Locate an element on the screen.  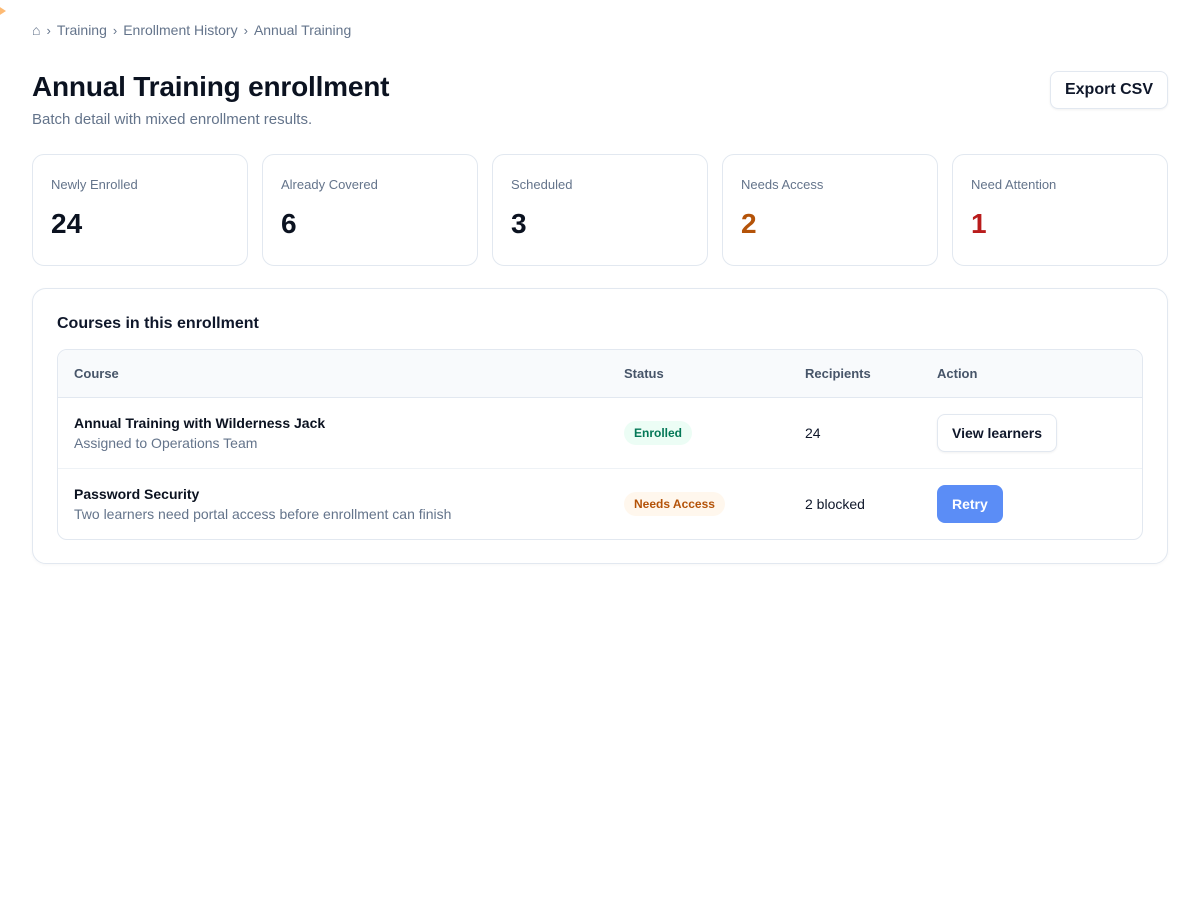
column-header-recipients: Recipients is located at coordinates (838, 373).